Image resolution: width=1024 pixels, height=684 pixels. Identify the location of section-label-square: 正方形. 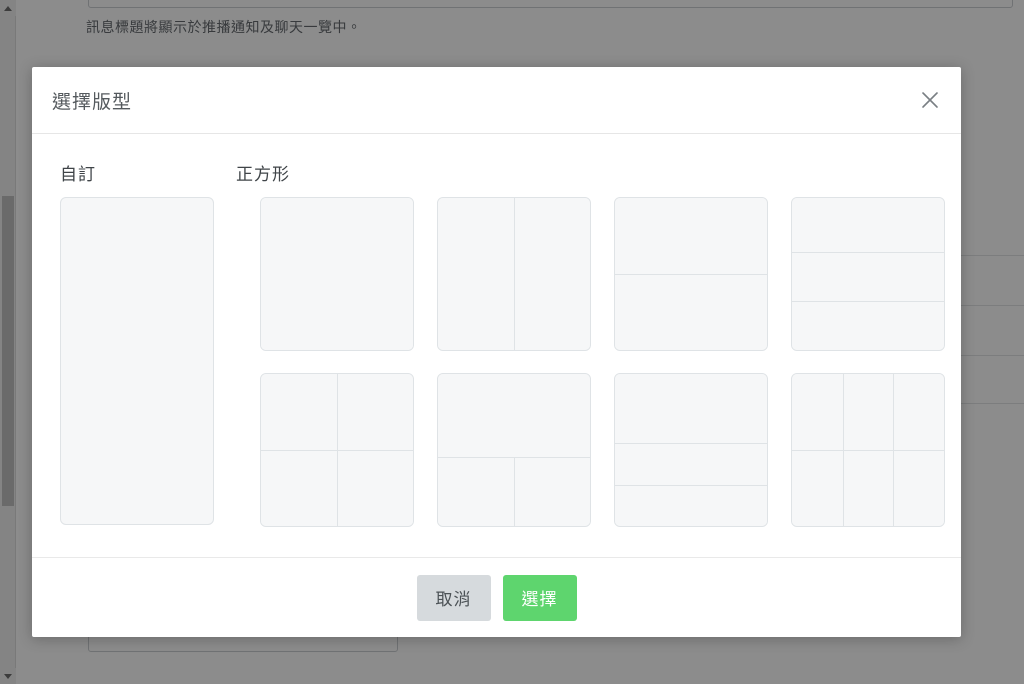
(263, 174).